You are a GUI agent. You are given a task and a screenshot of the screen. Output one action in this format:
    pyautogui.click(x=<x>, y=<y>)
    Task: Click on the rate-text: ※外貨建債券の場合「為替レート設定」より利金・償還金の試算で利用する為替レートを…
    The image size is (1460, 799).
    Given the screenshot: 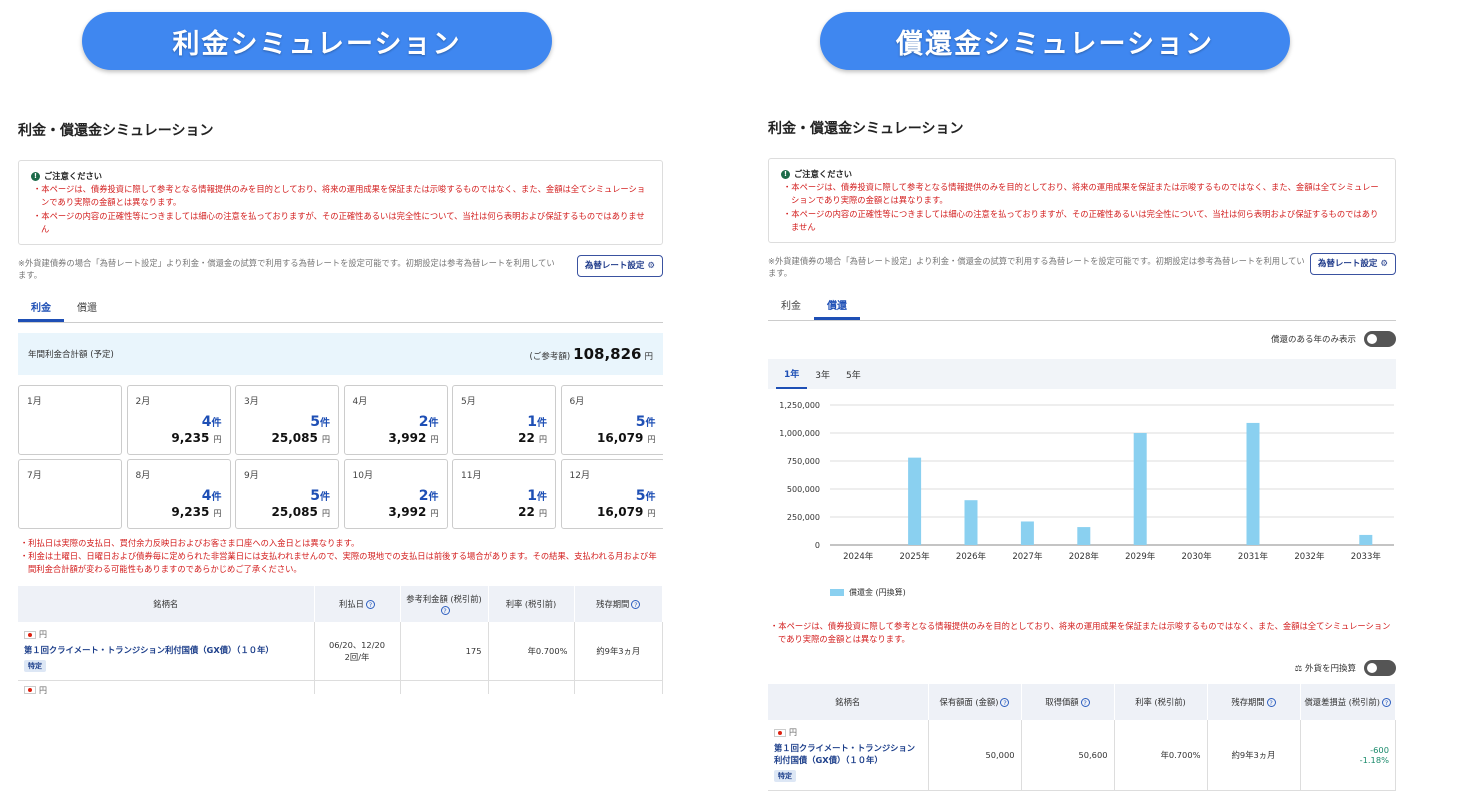 What is the action you would take?
    pyautogui.click(x=286, y=269)
    